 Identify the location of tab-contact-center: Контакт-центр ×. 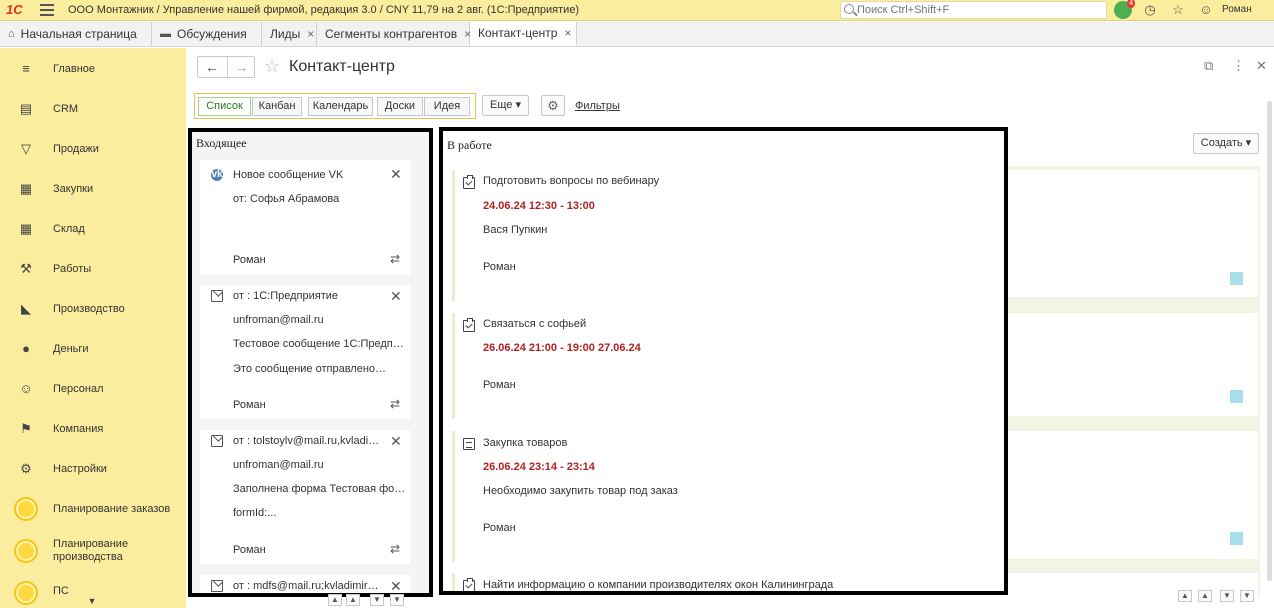
(523, 34).